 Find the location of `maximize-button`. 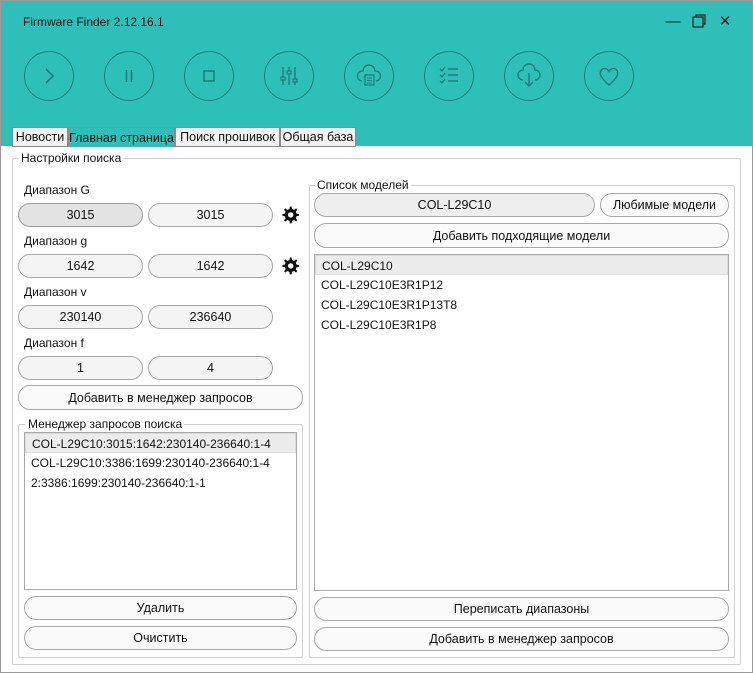

maximize-button is located at coordinates (699, 21).